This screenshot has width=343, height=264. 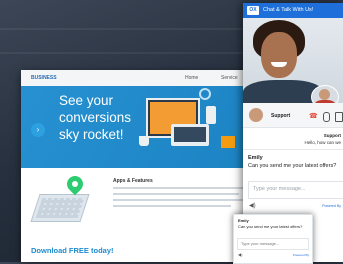 What do you see at coordinates (293, 206) in the screenshot?
I see `chat-footer: ◀) Powered By` at bounding box center [293, 206].